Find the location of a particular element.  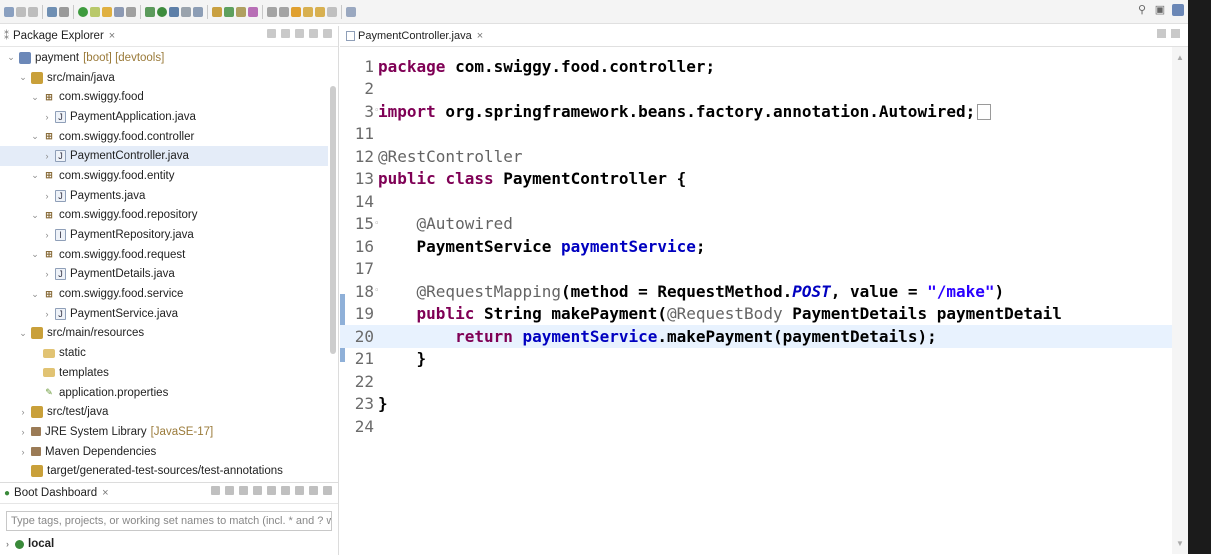

open-perspective-icon: ▣ is located at coordinates (1160, 10).